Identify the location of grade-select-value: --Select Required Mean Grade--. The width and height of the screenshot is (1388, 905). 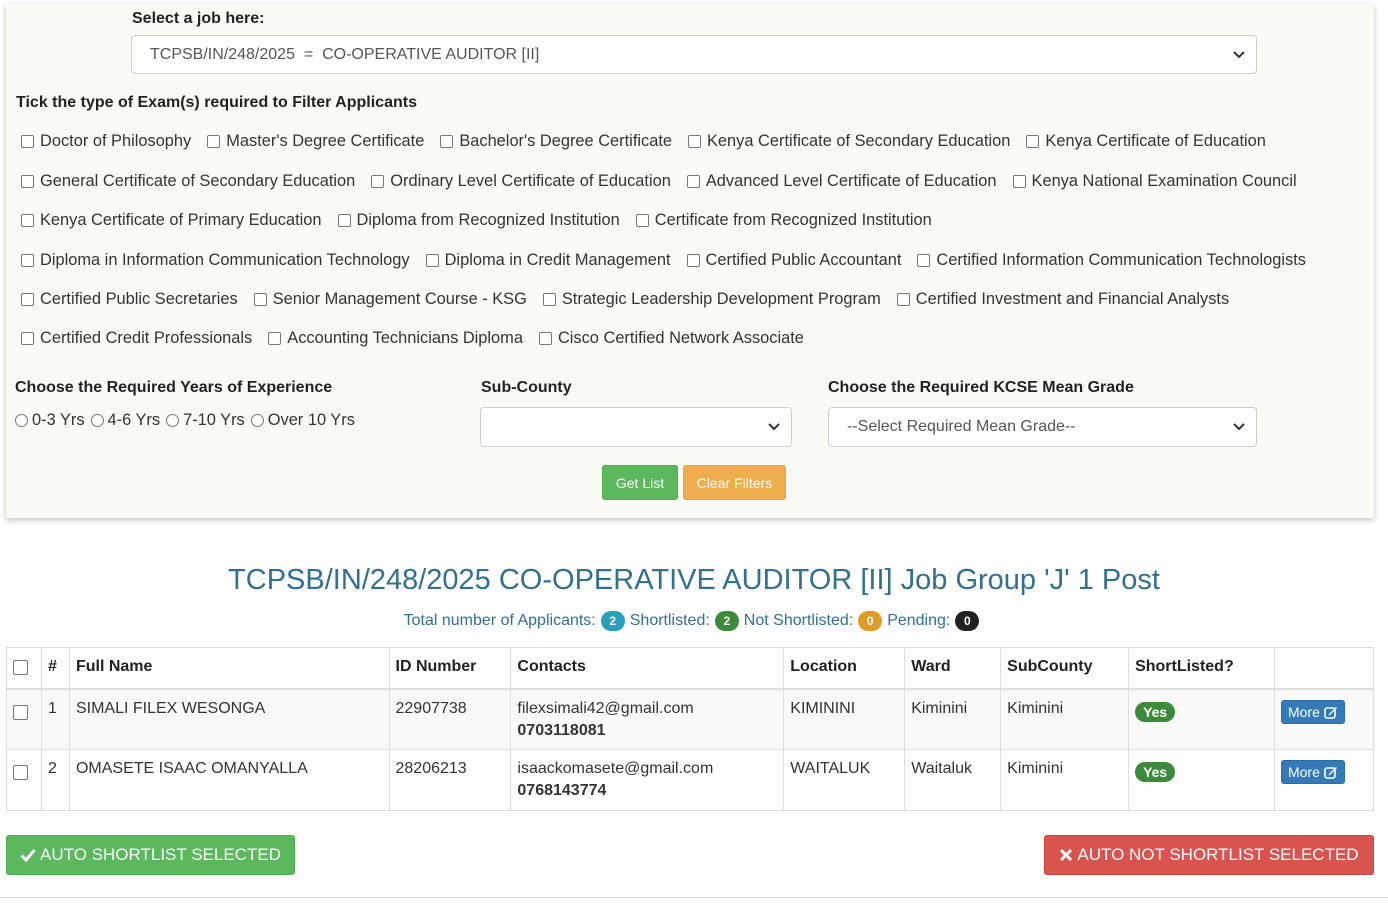
(961, 426).